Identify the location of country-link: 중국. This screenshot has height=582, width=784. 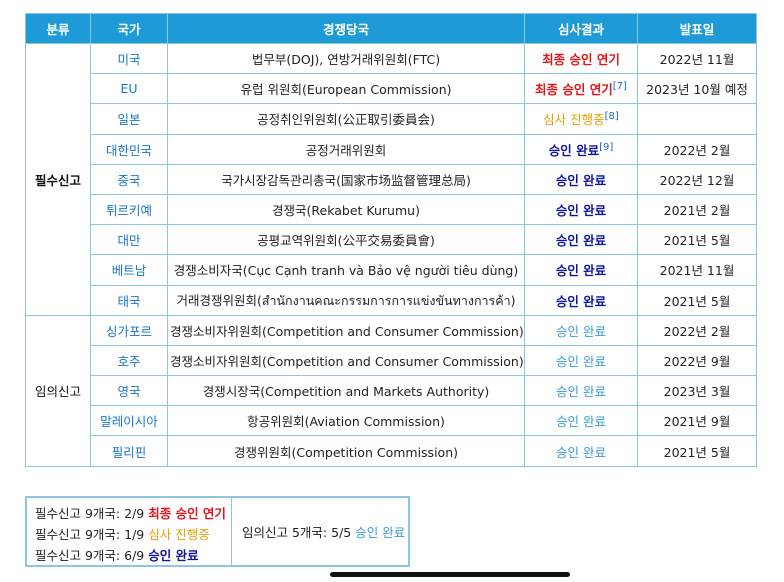
(128, 180).